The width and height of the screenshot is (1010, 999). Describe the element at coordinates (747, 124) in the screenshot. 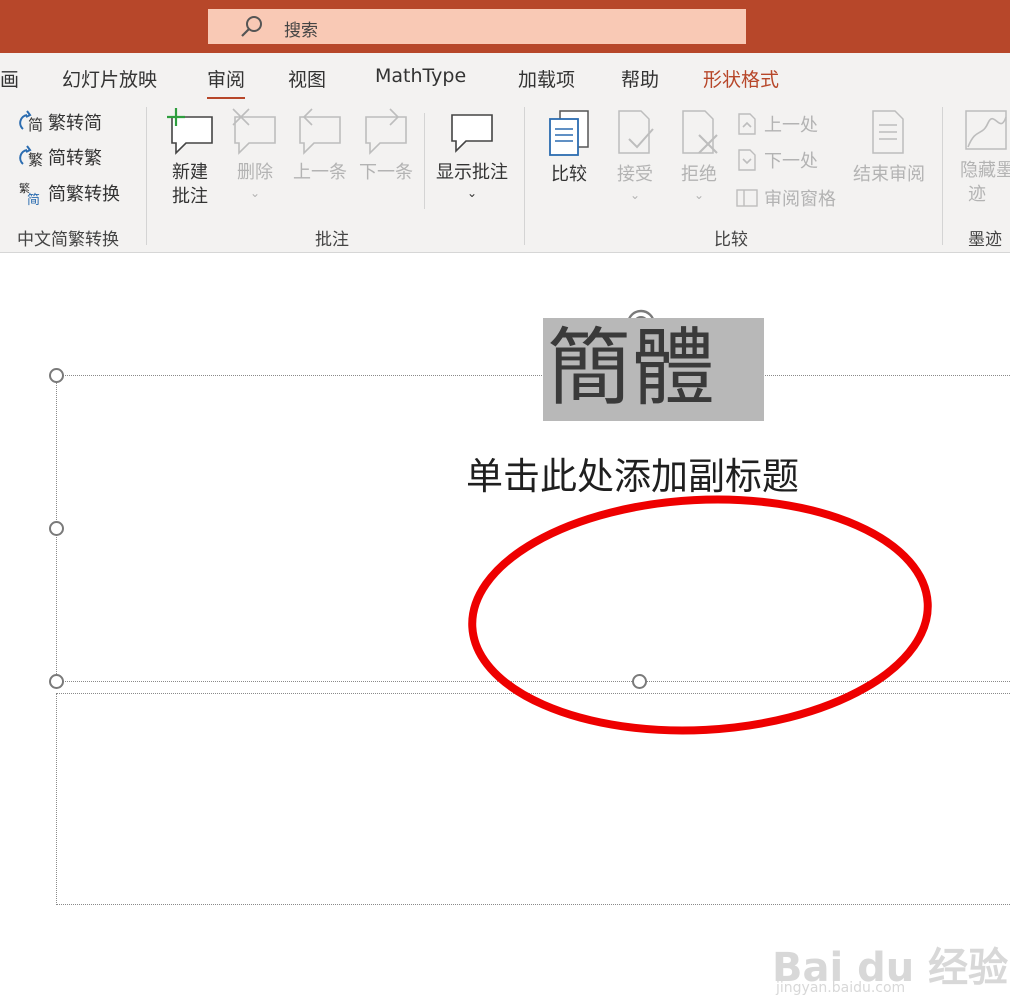

I see `previous-change-icon` at that location.